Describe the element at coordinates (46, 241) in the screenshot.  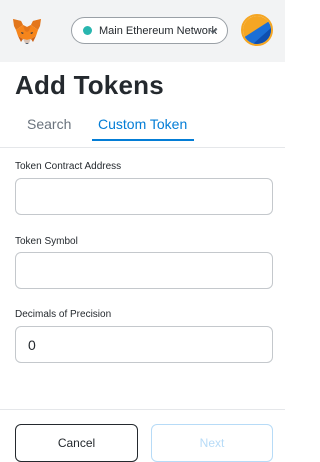
I see `token-symbol-label: Token Symbol` at that location.